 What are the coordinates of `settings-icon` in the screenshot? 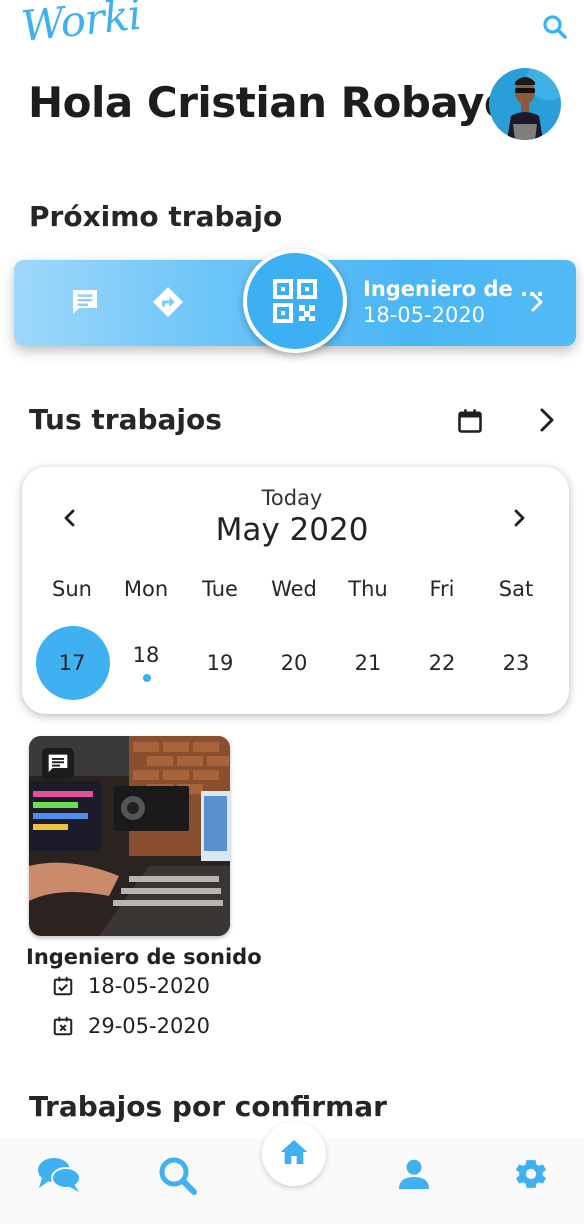 It's located at (531, 1174).